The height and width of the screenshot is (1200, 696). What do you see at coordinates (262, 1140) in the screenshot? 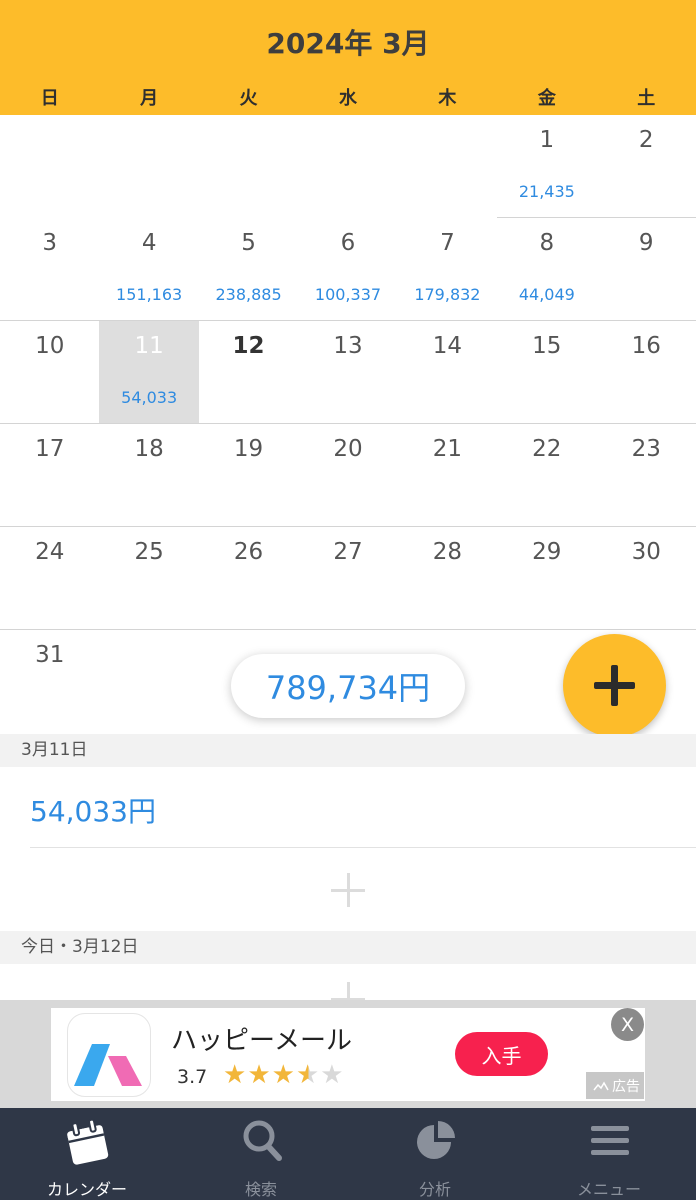
I see `search-icon` at bounding box center [262, 1140].